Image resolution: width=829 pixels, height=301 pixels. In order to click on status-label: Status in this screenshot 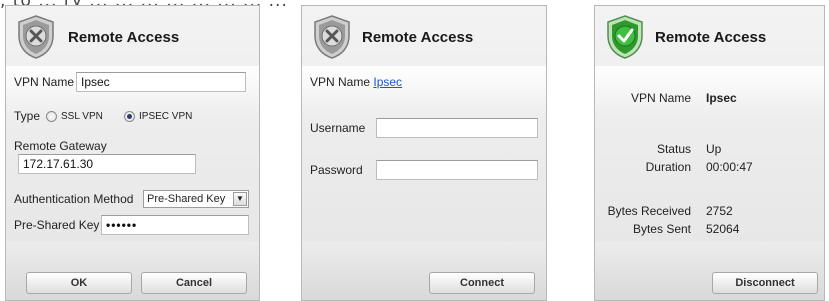, I will do `click(673, 149)`.